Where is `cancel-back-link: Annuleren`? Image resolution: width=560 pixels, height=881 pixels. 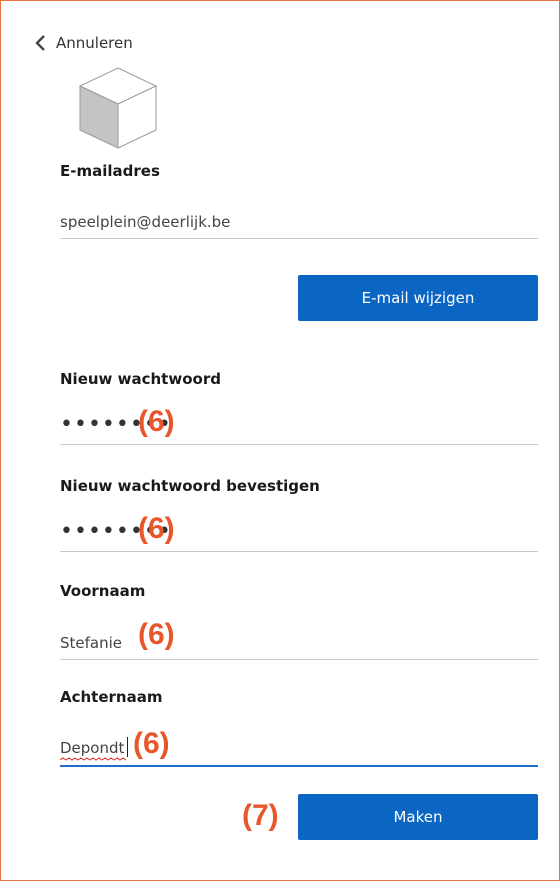
cancel-back-link: Annuleren is located at coordinates (81, 43).